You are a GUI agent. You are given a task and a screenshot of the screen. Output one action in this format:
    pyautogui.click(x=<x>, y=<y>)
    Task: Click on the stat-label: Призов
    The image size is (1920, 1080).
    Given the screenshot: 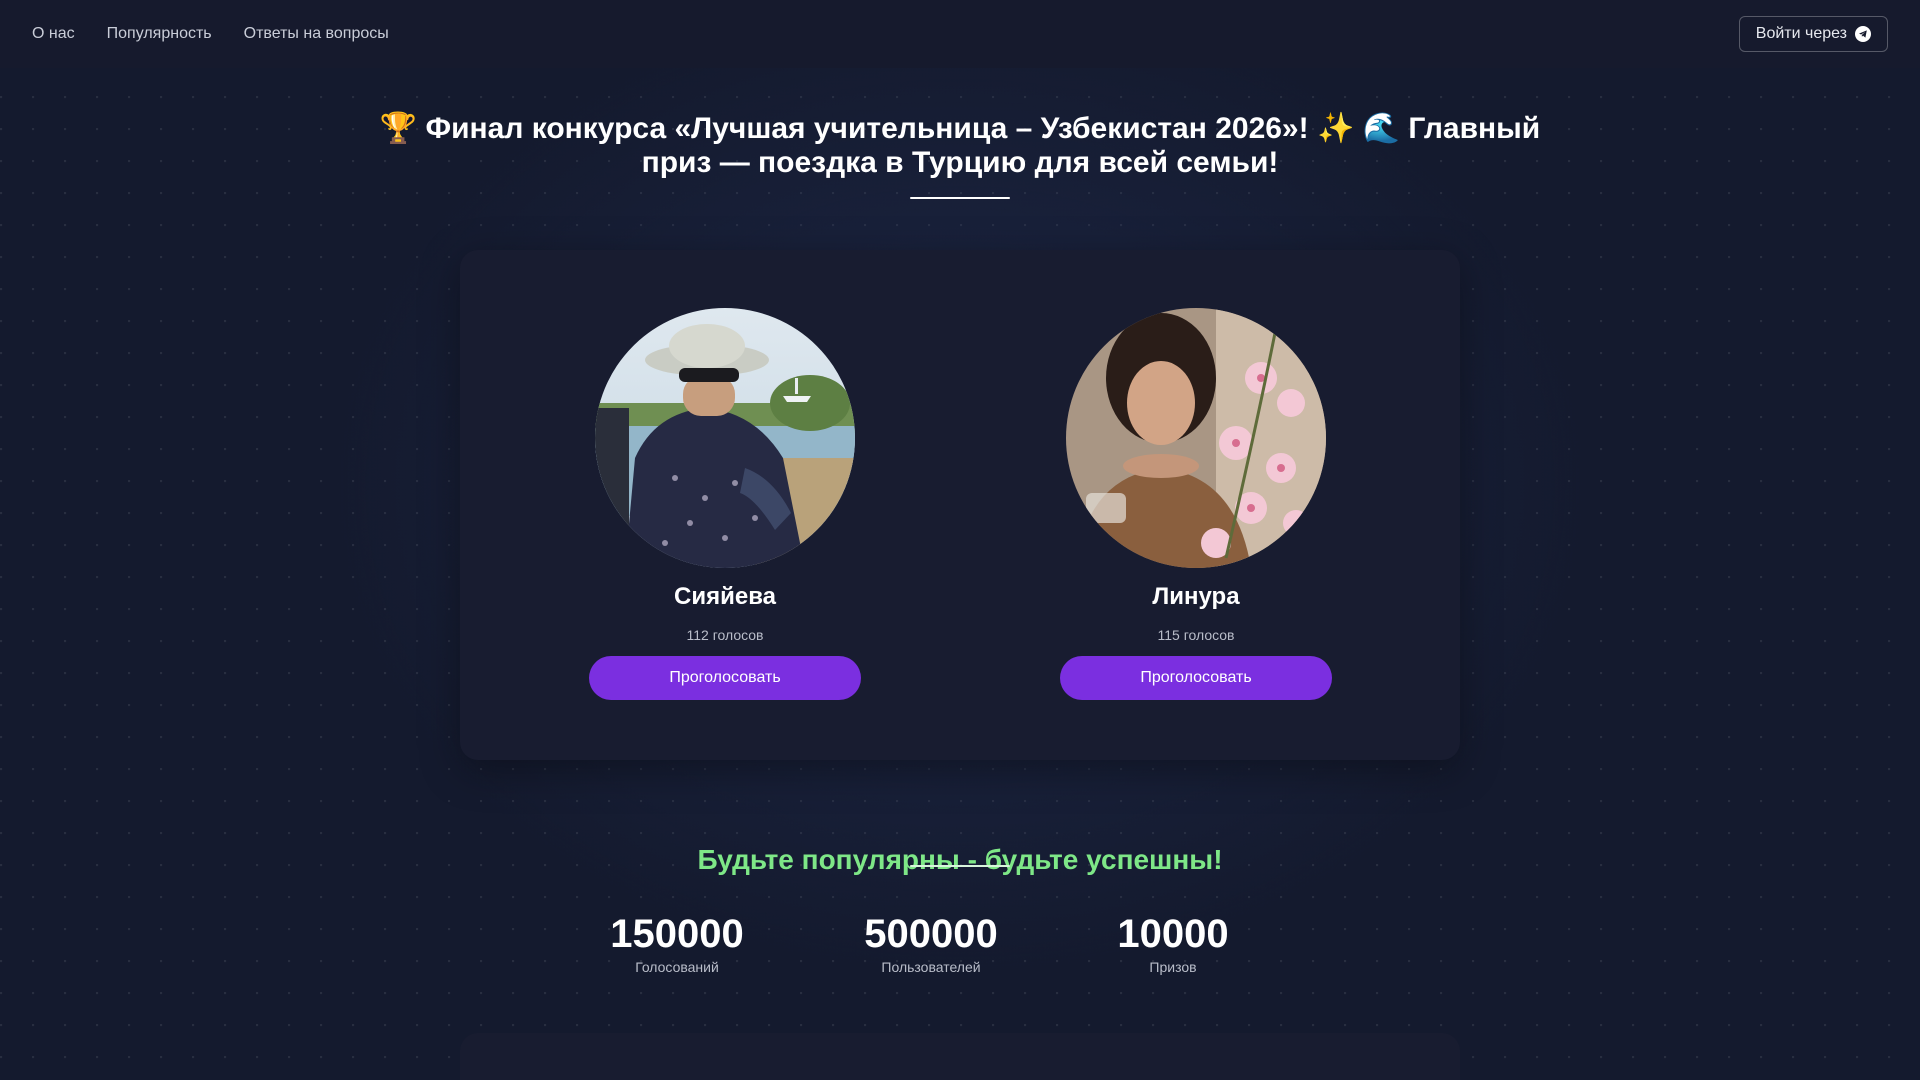 What is the action you would take?
    pyautogui.click(x=1173, y=967)
    